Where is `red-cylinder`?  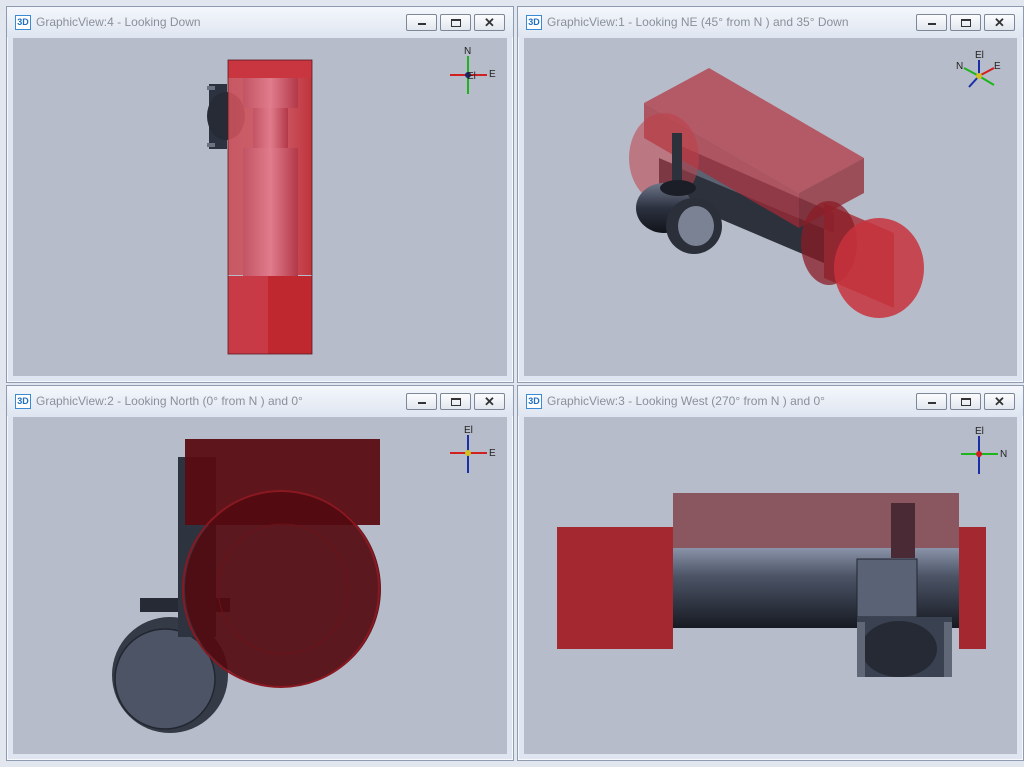 red-cylinder is located at coordinates (615, 588).